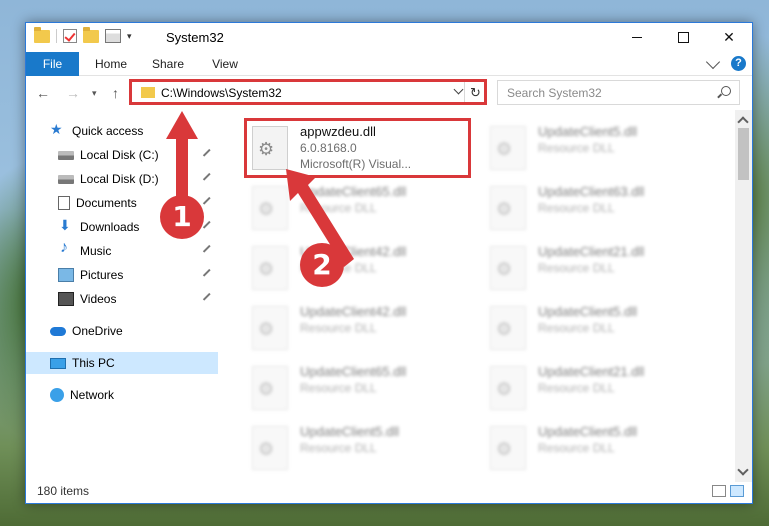 This screenshot has width=769, height=526. I want to click on sidebar-item-onedrive: OneDrive, so click(122, 331).